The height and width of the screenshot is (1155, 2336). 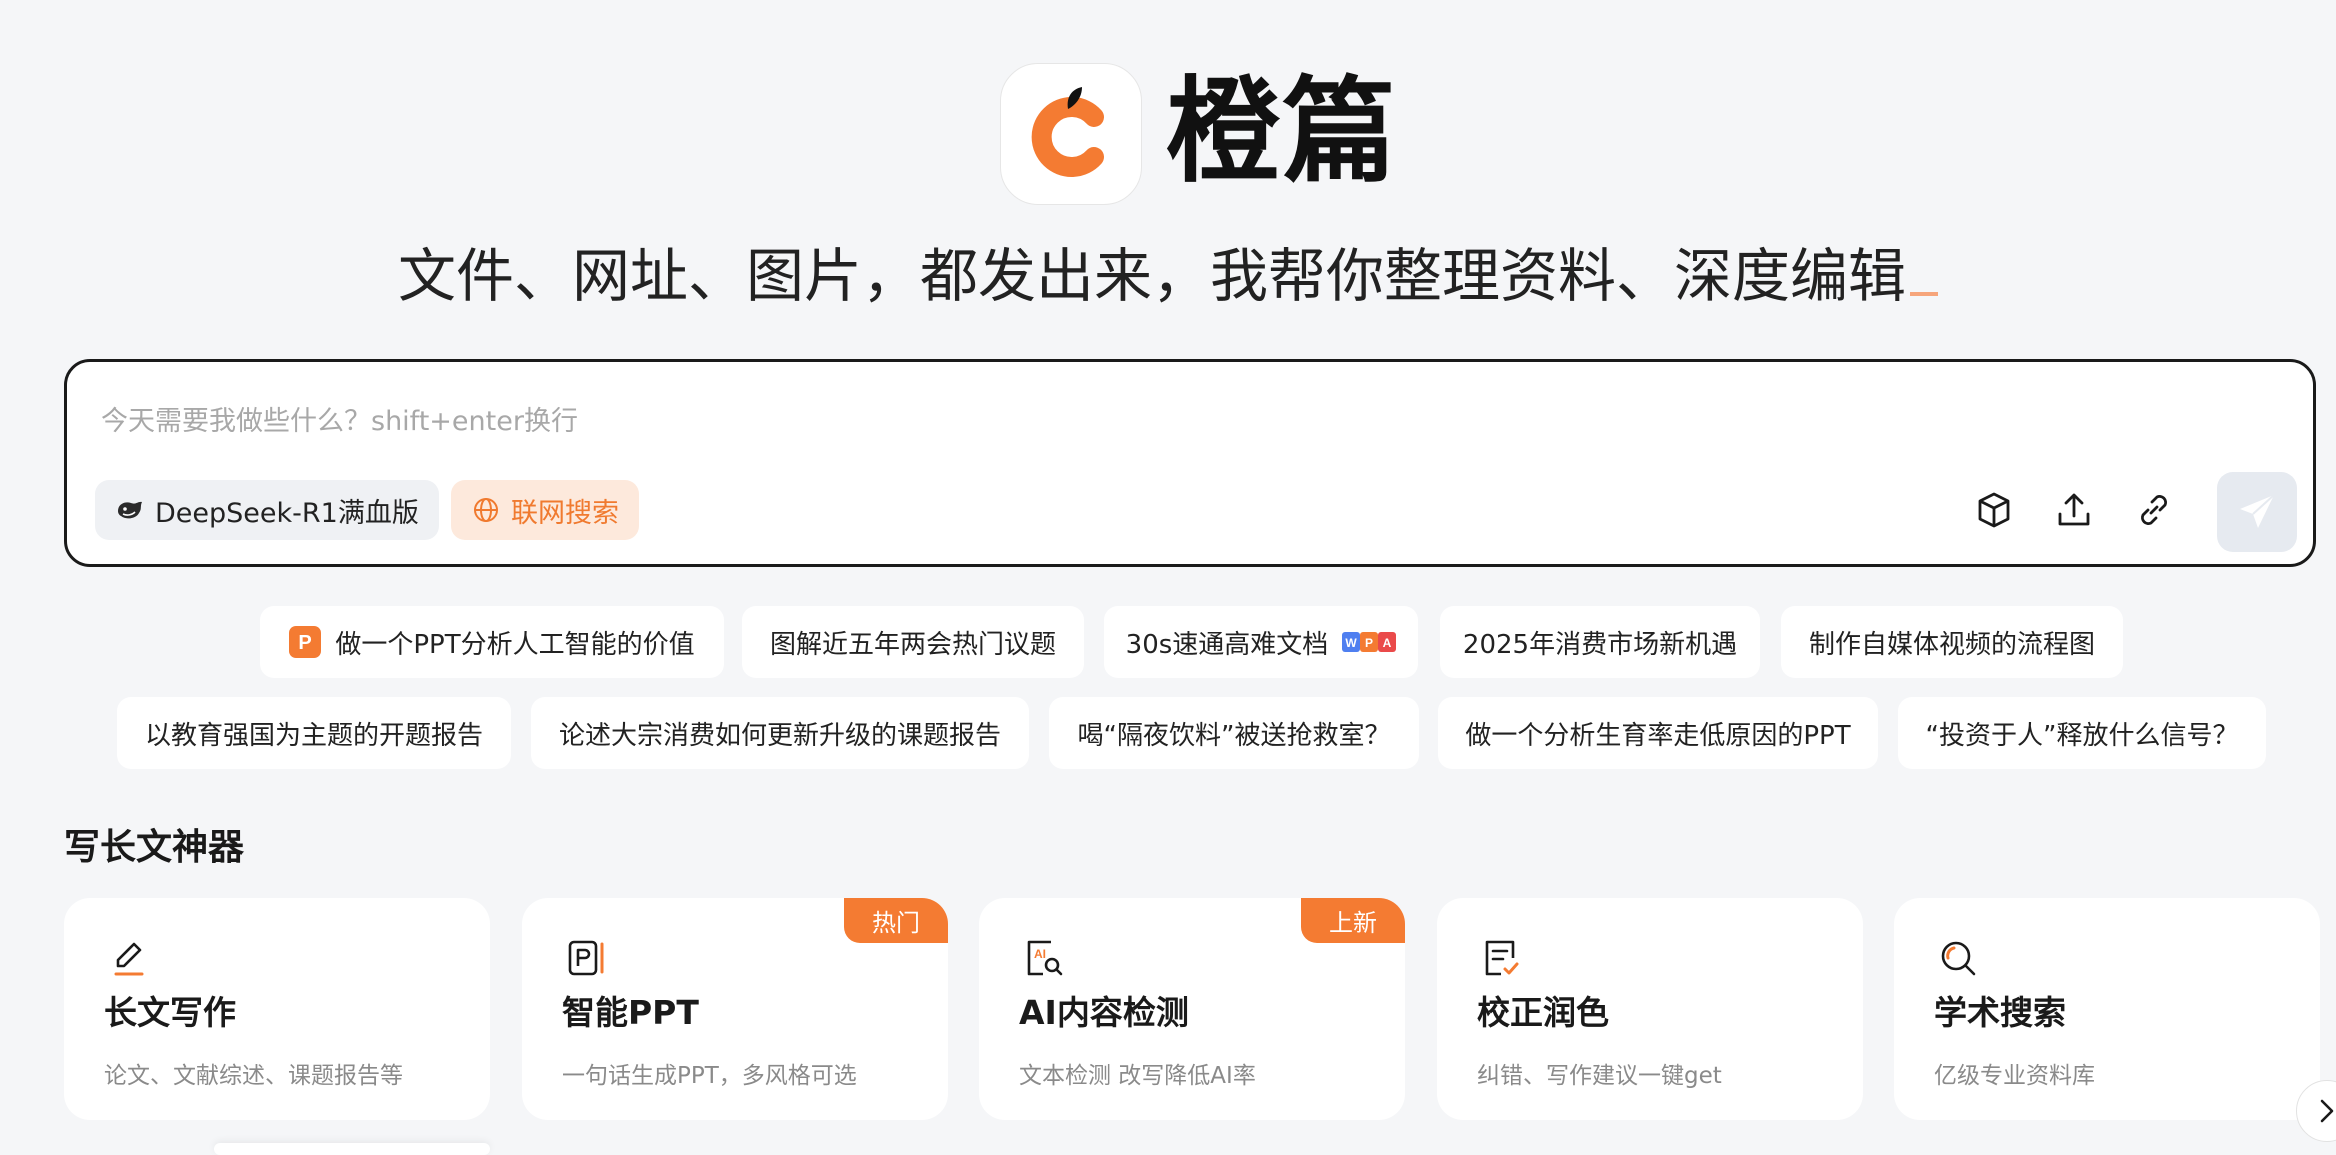 I want to click on brand-logo, so click(x=1071, y=134).